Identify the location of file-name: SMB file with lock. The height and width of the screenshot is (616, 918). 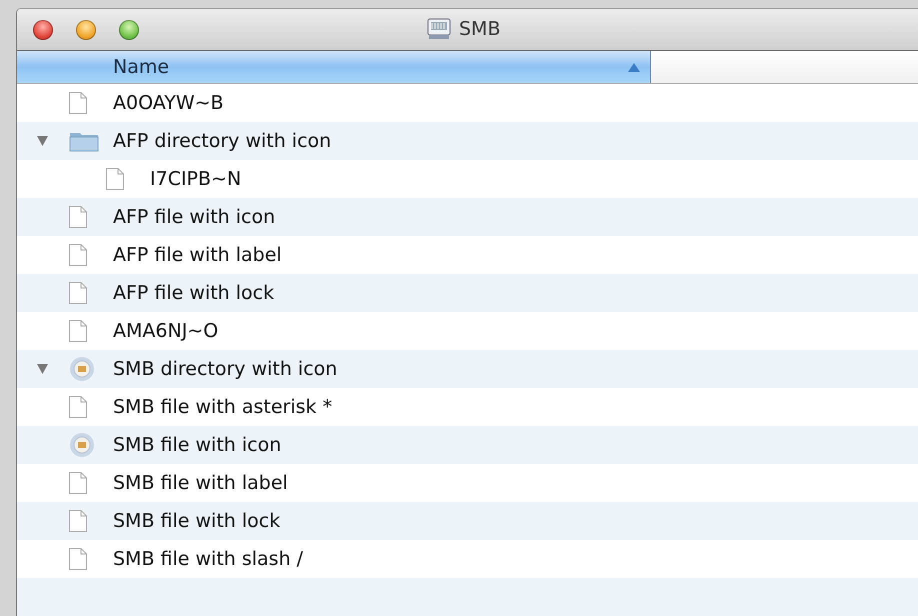
(196, 521).